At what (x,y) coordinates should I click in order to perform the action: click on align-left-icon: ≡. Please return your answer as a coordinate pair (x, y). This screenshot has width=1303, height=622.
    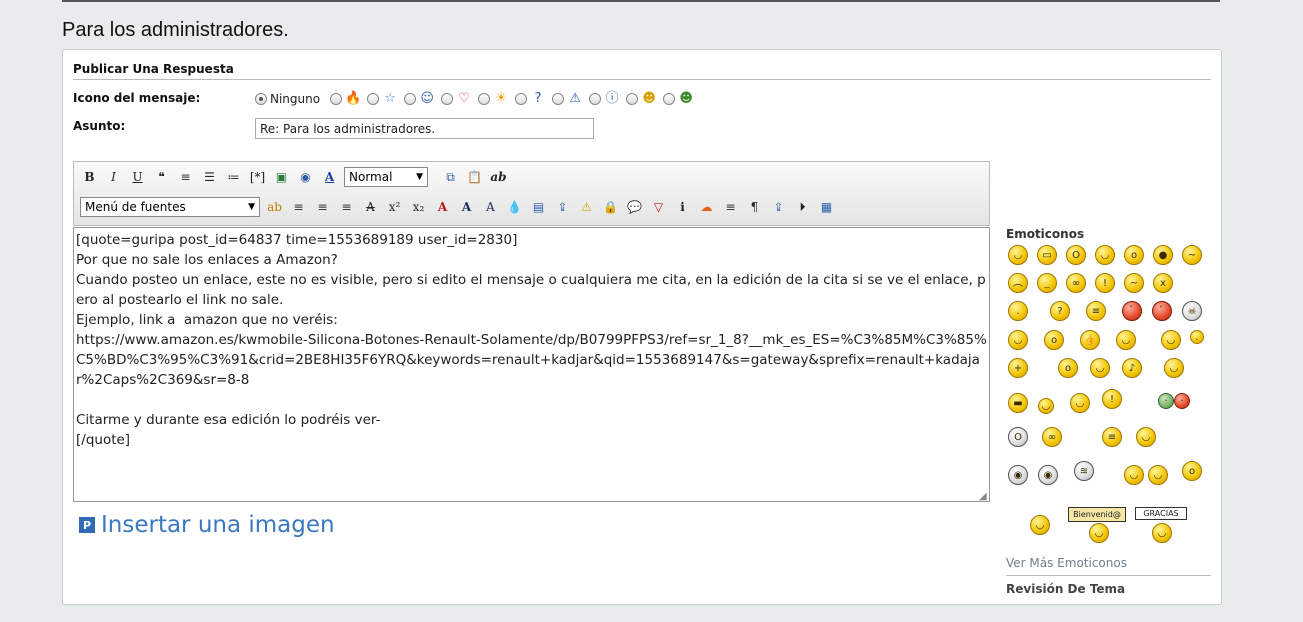
    Looking at the image, I should click on (298, 207).